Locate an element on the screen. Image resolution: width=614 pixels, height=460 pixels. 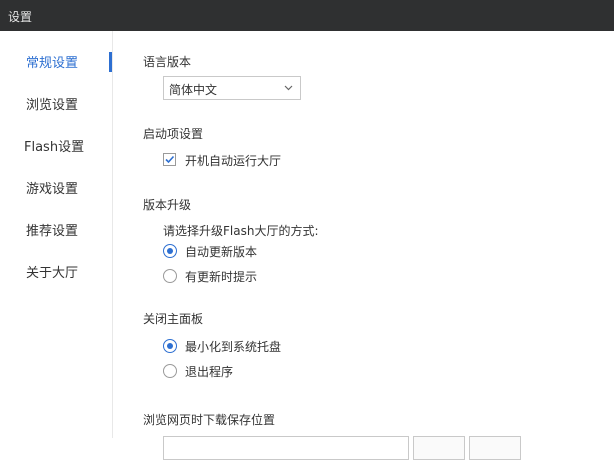
language-section-title: 语言版本 is located at coordinates (167, 62).